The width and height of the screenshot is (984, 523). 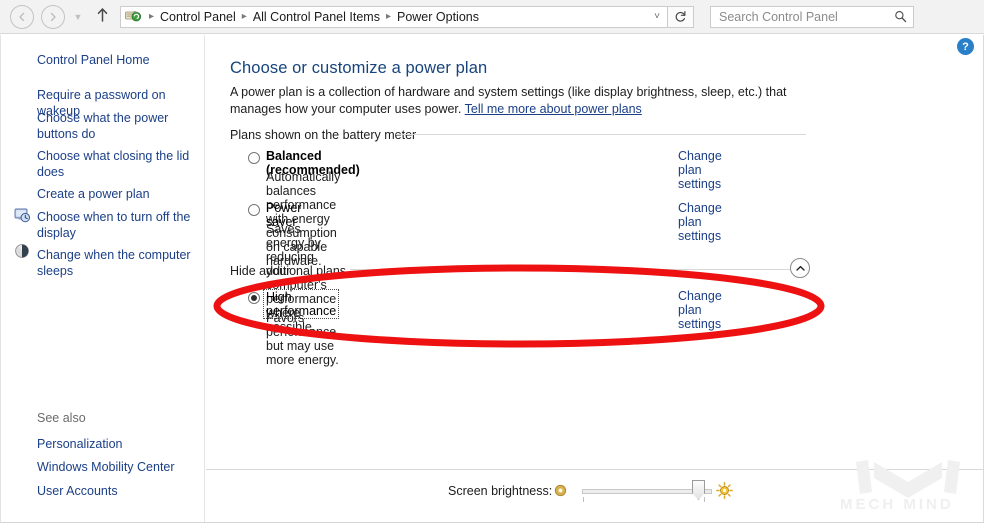 What do you see at coordinates (288, 271) in the screenshot?
I see `group-header-hide-additional-plans: Hide additional plans` at bounding box center [288, 271].